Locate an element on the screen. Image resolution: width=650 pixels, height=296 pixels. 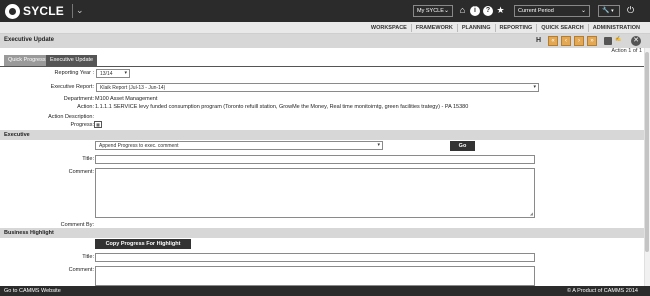
department-label: Department: is located at coordinates (78, 99).